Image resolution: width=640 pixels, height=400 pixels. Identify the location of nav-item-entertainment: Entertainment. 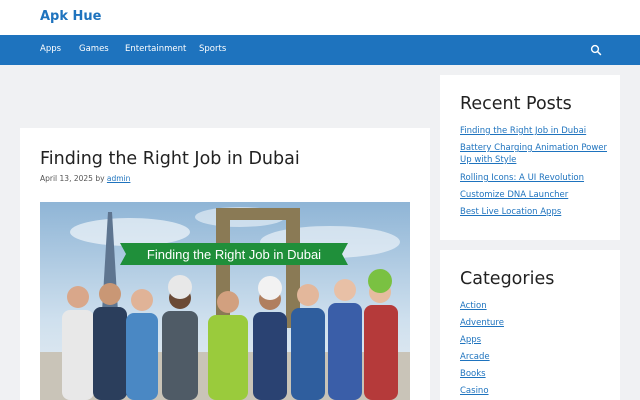
(155, 50).